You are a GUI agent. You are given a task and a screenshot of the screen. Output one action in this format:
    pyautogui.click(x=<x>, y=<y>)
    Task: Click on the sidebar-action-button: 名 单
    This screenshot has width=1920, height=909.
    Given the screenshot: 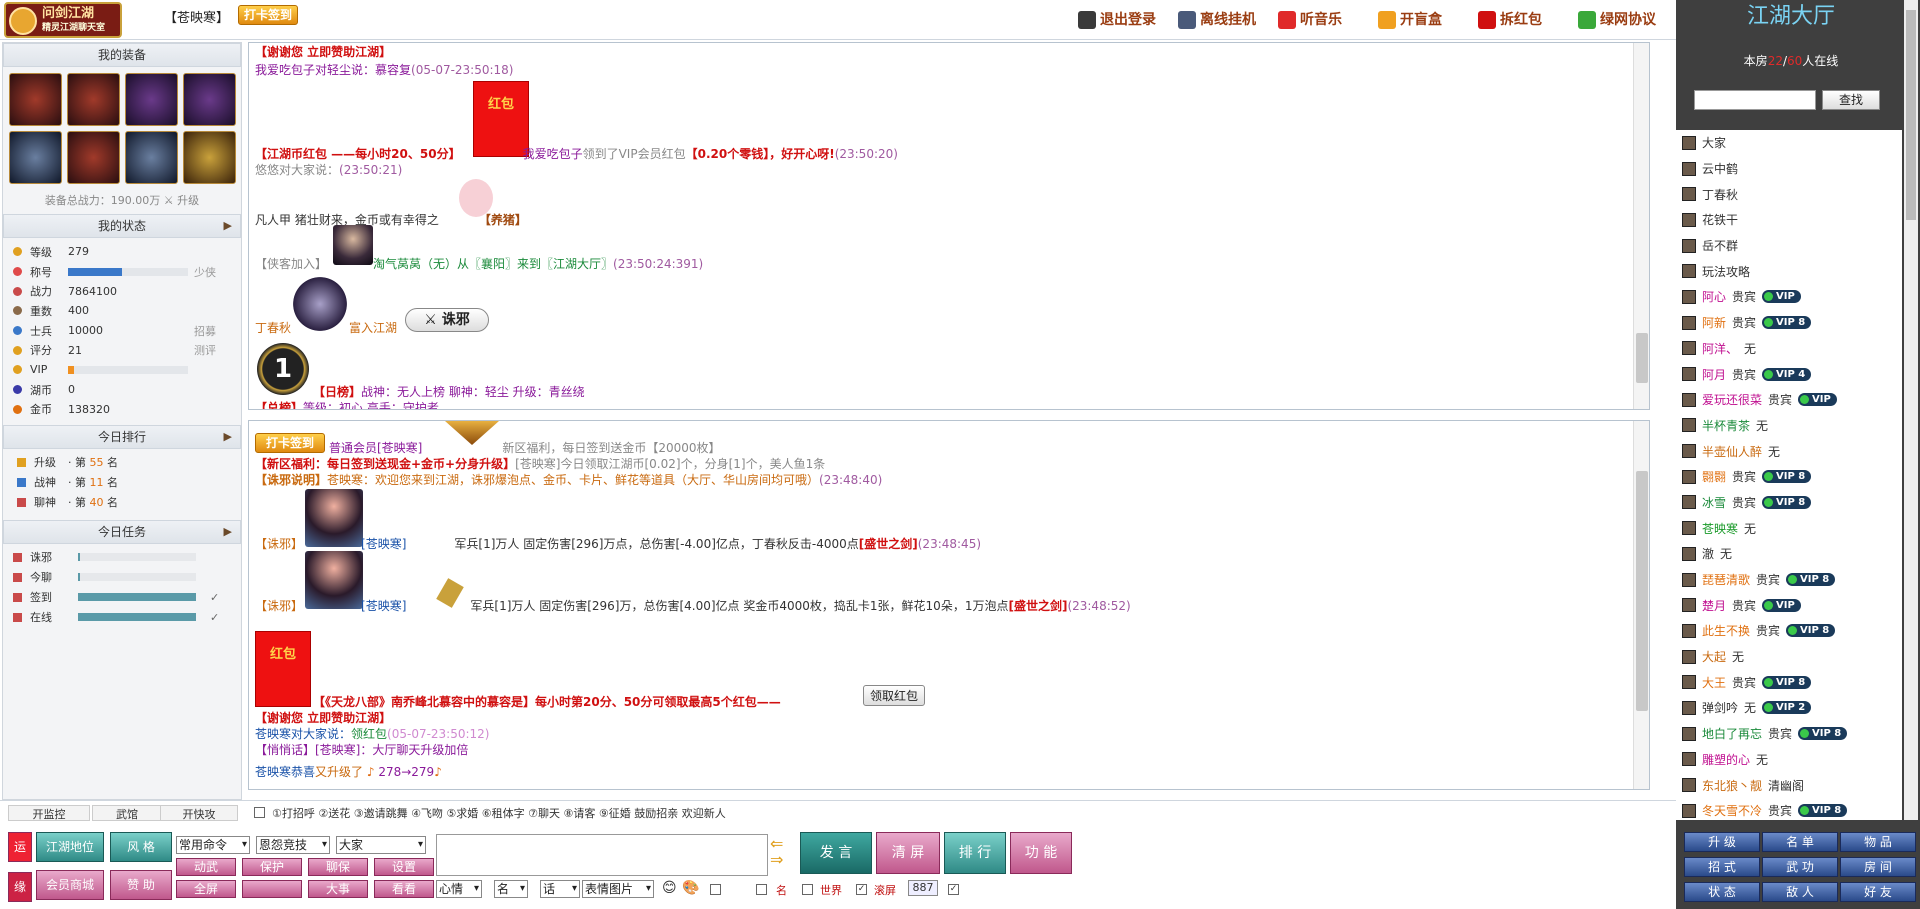 What is the action you would take?
    pyautogui.click(x=1800, y=842)
    